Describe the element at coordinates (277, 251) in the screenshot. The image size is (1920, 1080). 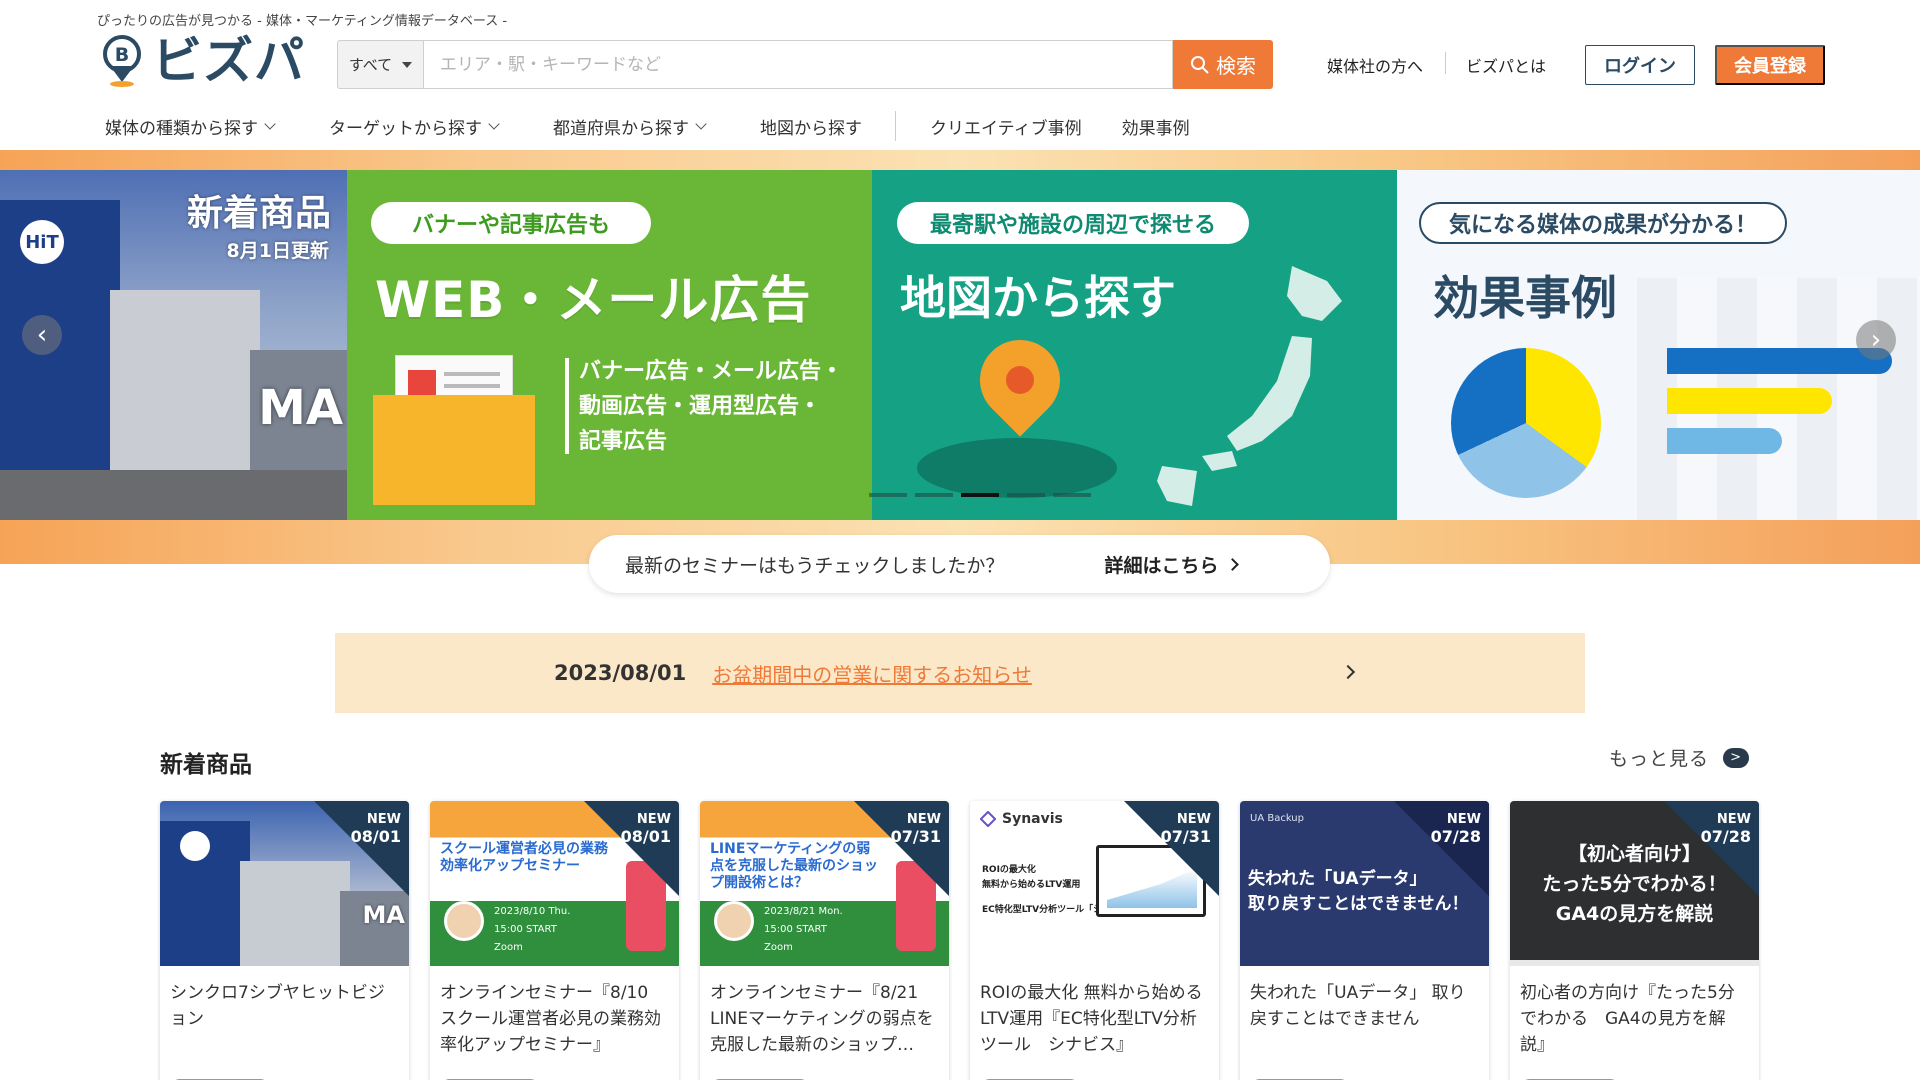
I see `slide-subtitle: 8月1日更新` at that location.